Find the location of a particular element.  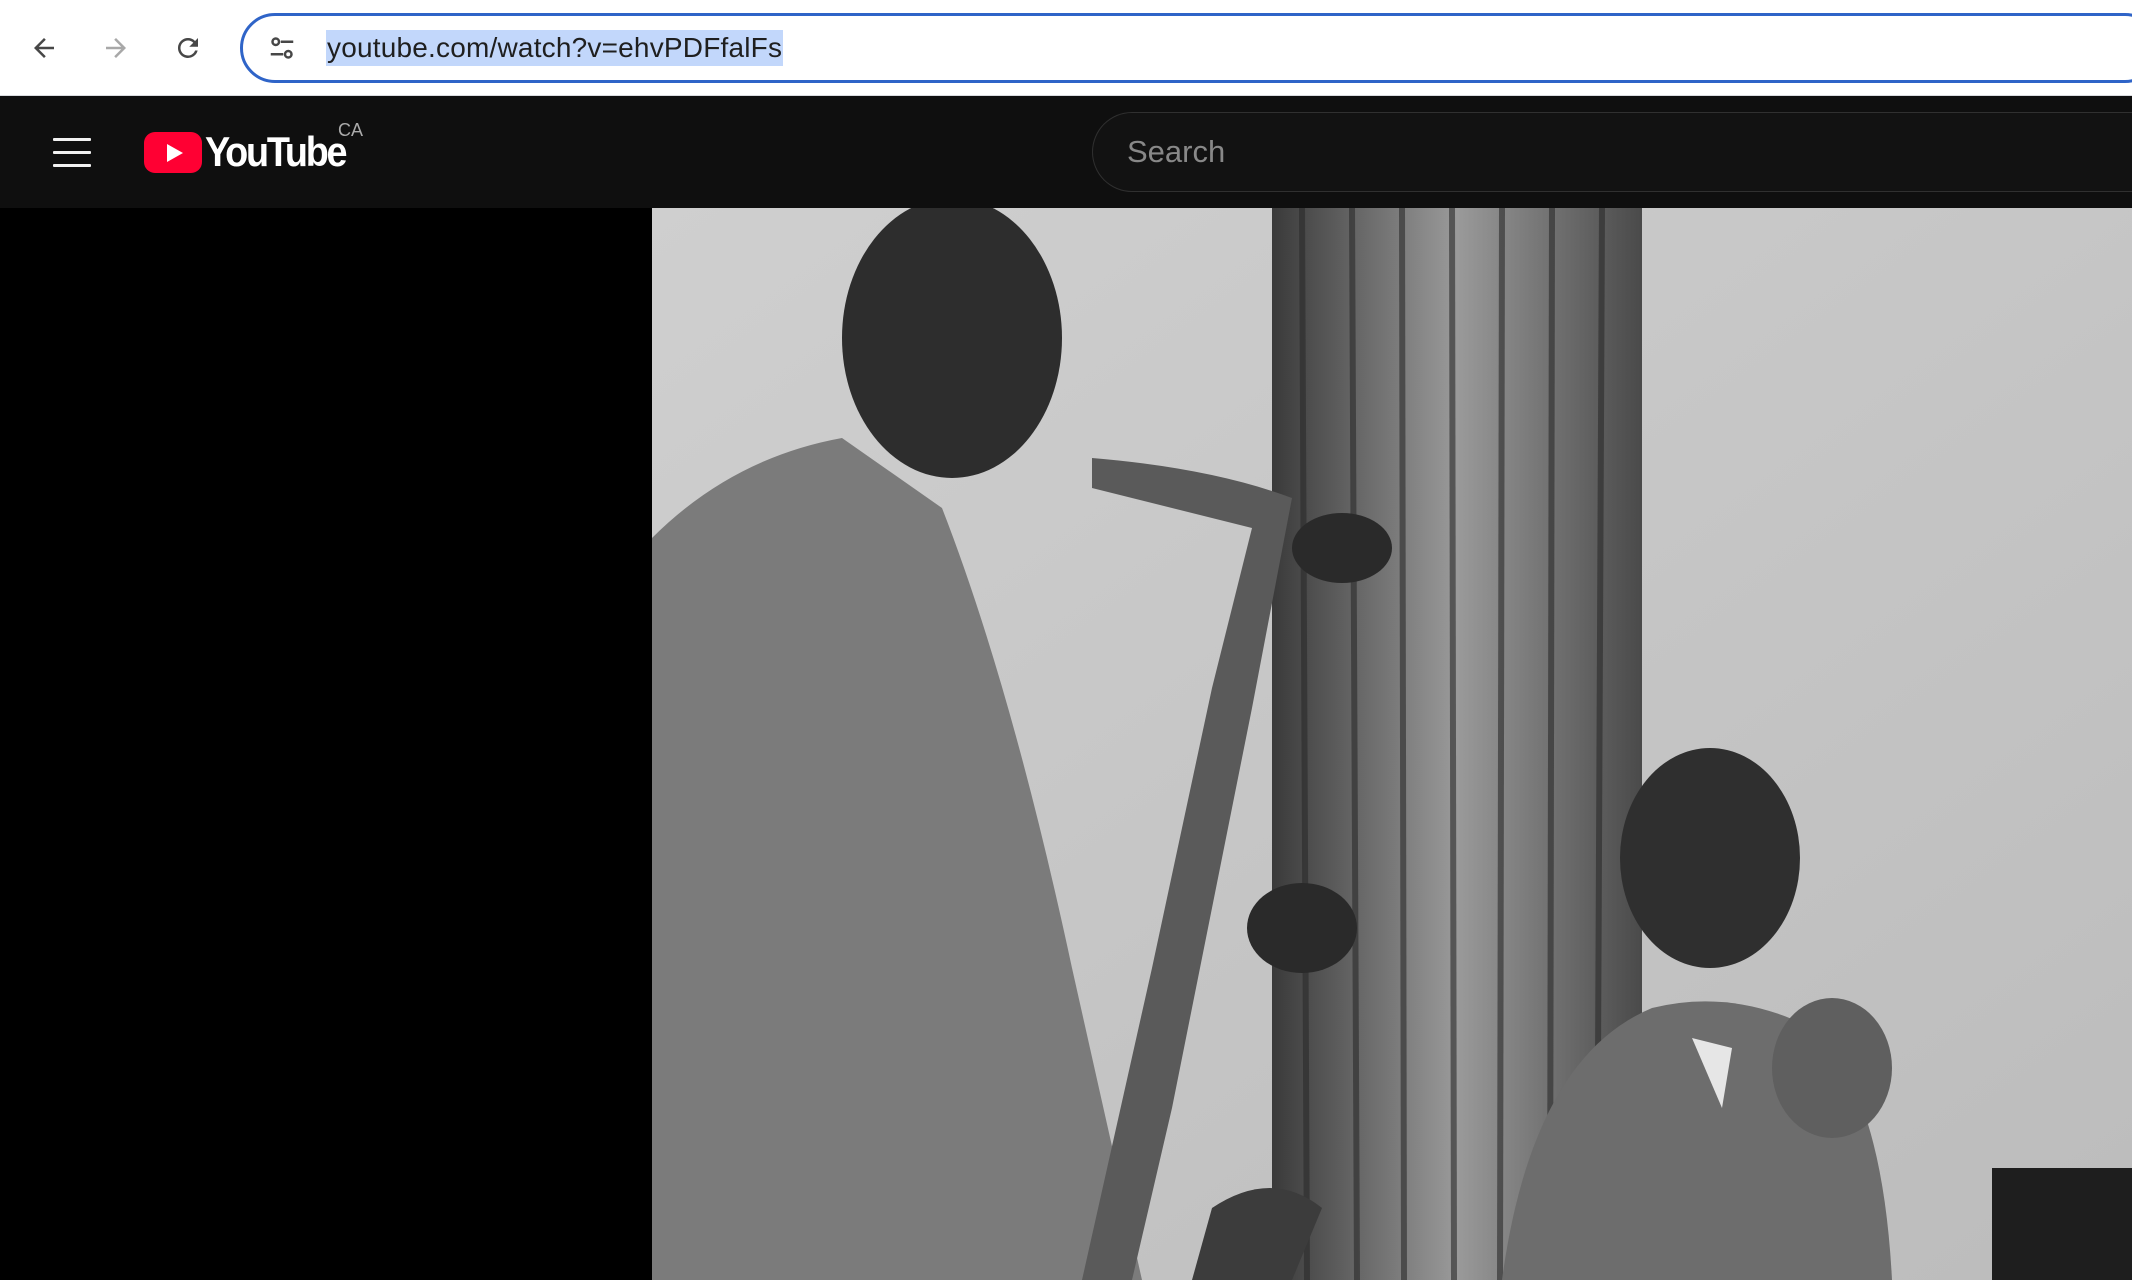

reload-icon is located at coordinates (187, 47).